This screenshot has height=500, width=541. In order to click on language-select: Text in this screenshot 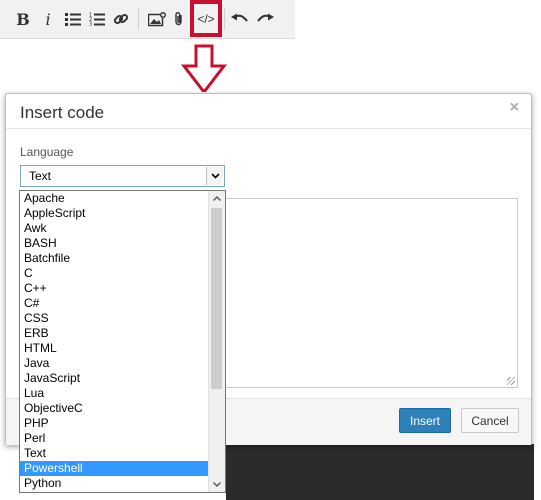, I will do `click(122, 176)`.